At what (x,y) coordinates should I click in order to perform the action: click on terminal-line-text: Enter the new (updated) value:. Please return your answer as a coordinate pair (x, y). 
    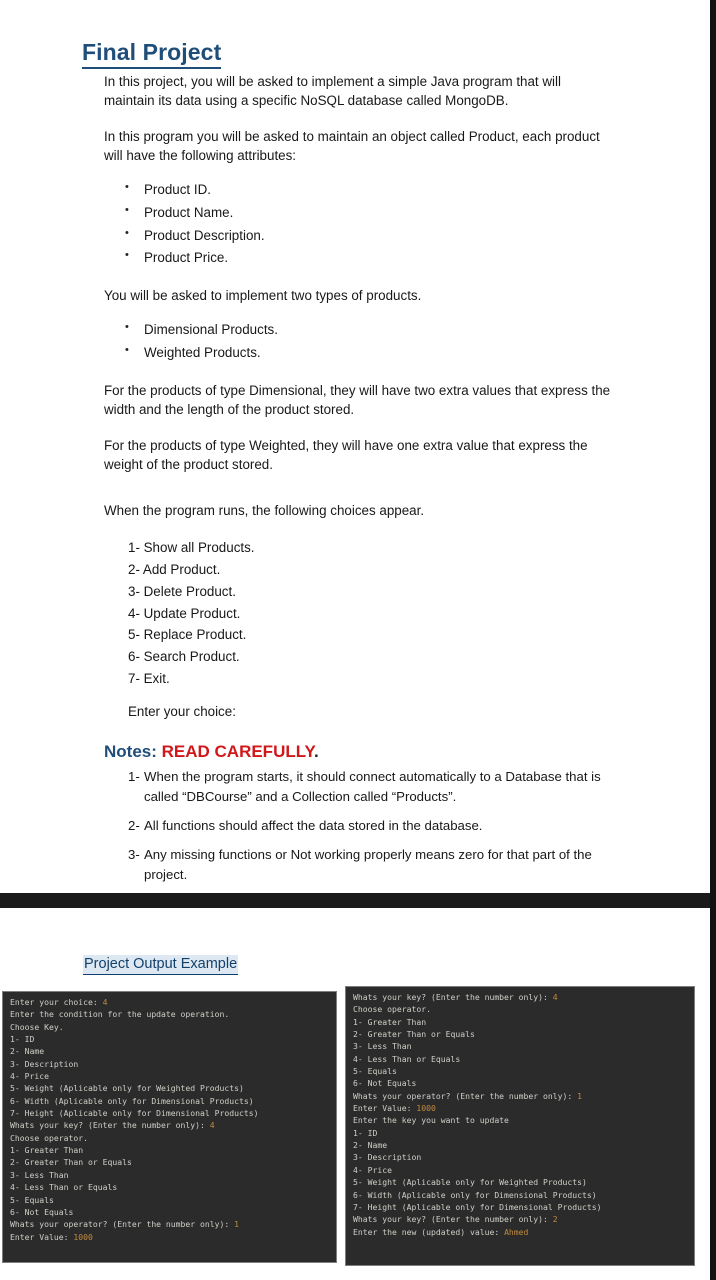
    Looking at the image, I should click on (429, 1231).